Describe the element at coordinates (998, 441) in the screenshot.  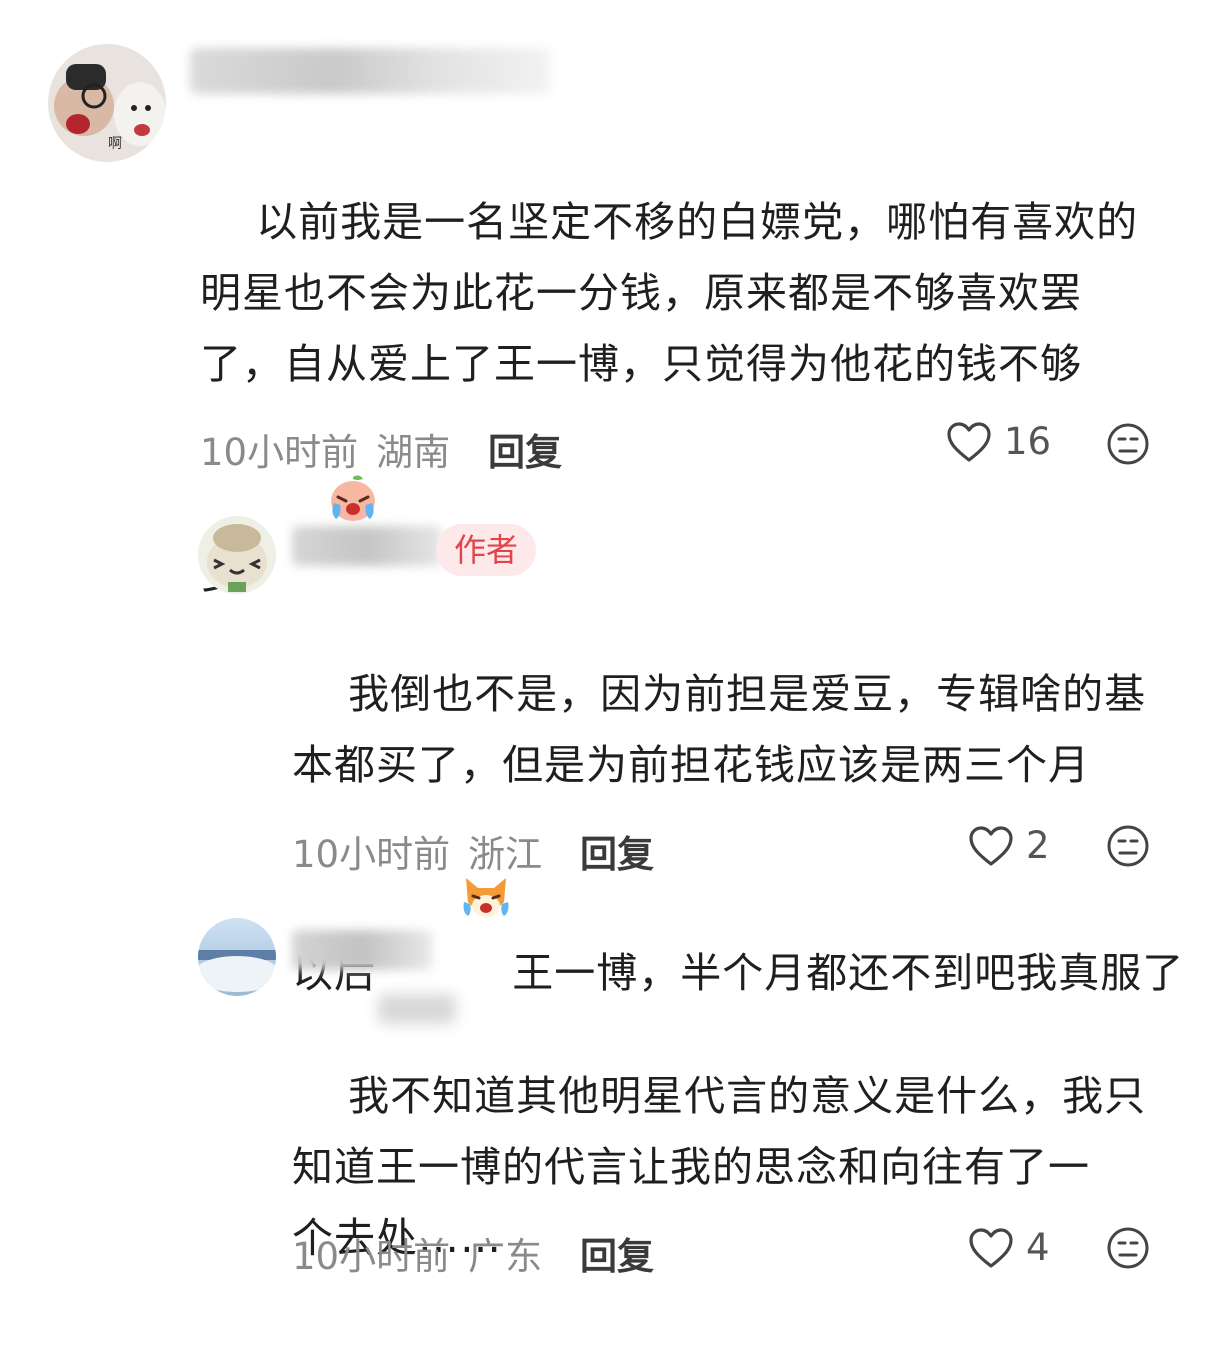
I see `like-button: 16` at that location.